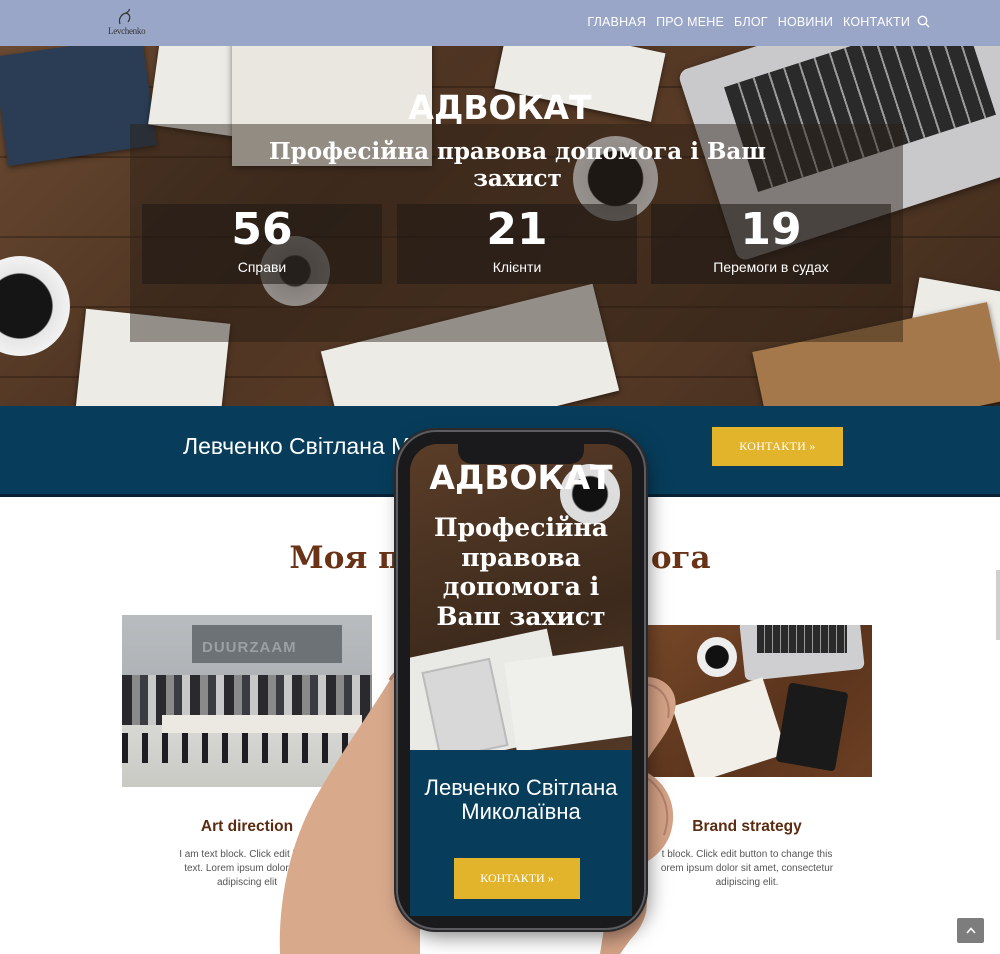  What do you see at coordinates (127, 31) in the screenshot?
I see `logo-text: Levchenko` at bounding box center [127, 31].